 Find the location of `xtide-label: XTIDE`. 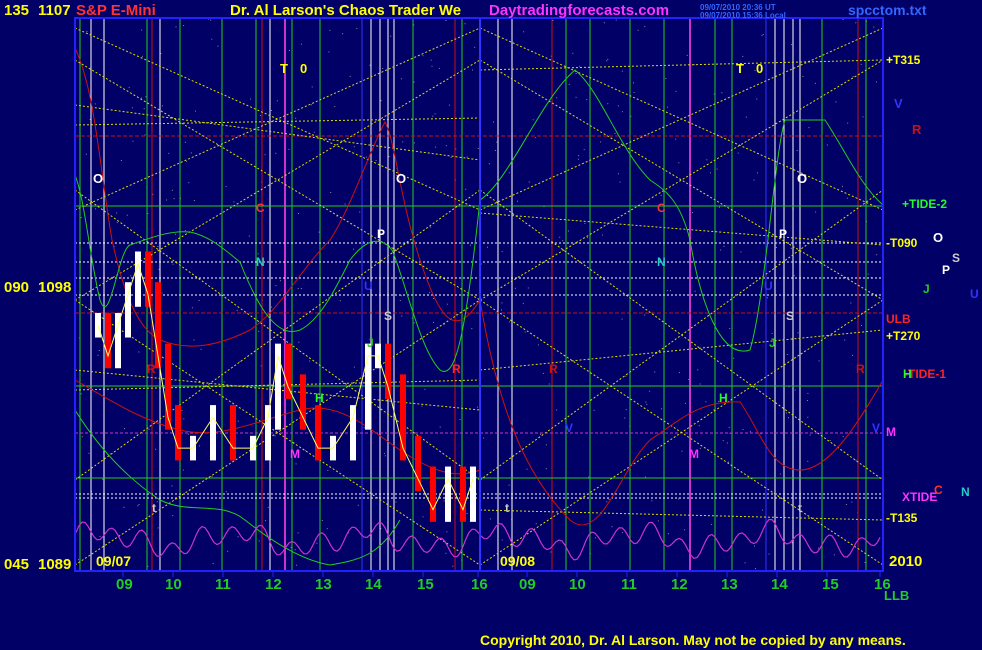

xtide-label: XTIDE is located at coordinates (919, 497).